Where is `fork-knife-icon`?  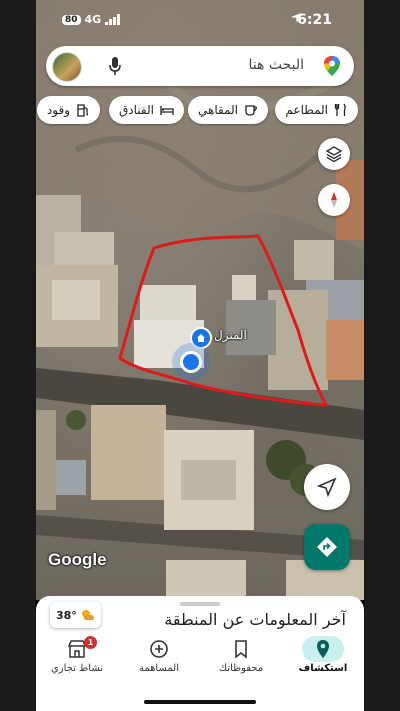
fork-knife-icon is located at coordinates (340, 109).